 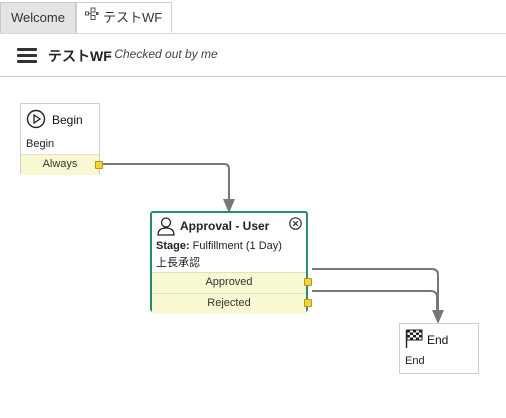 I want to click on outcome-always-port, so click(x=99, y=165).